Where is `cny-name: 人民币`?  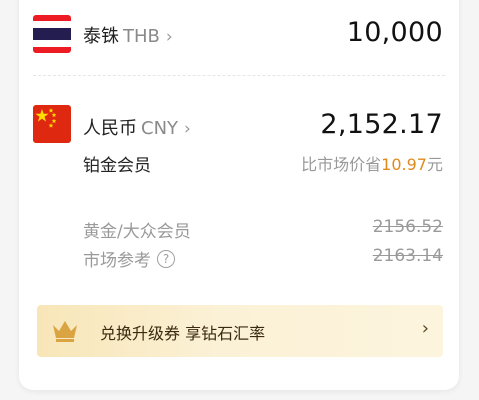 cny-name: 人民币 is located at coordinates (110, 128).